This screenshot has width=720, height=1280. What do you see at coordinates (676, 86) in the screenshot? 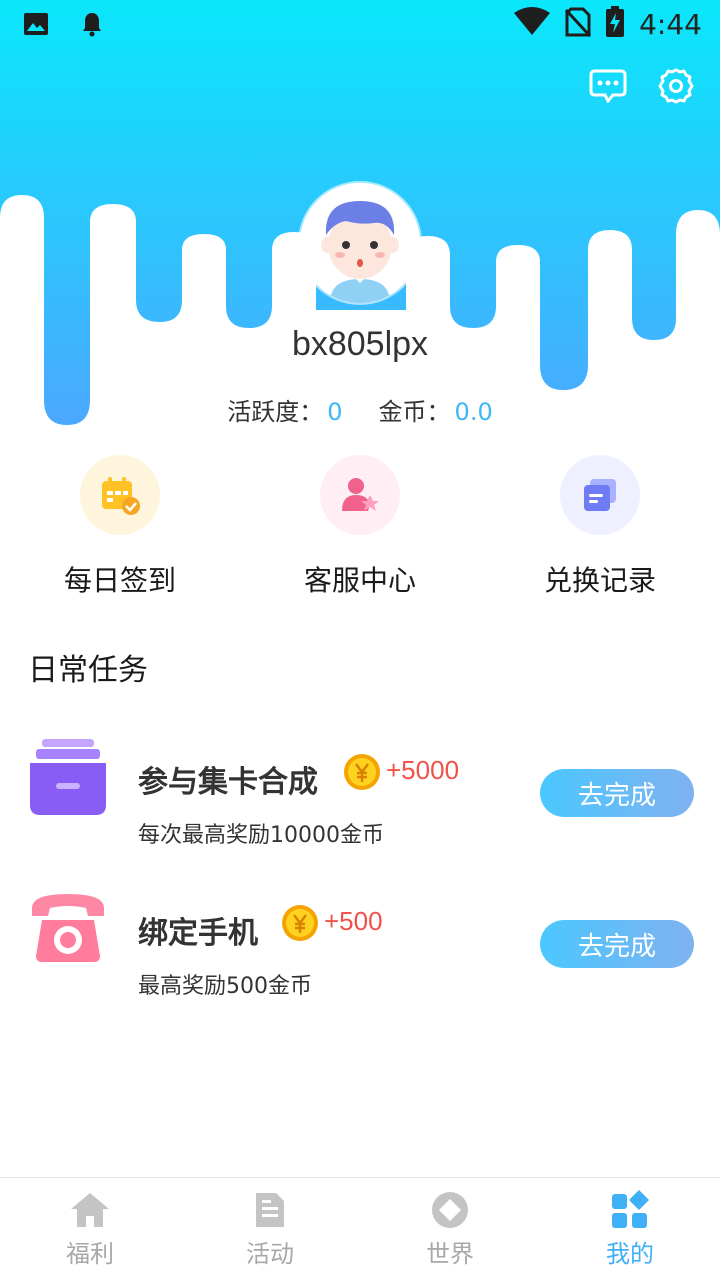
I see `gear-icon` at bounding box center [676, 86].